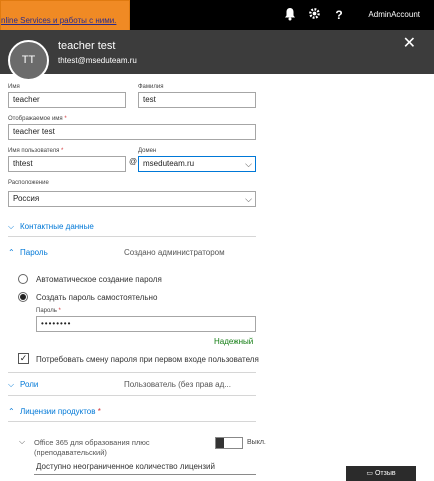 The width and height of the screenshot is (434, 481). I want to click on user-name: teacher test, so click(87, 46).